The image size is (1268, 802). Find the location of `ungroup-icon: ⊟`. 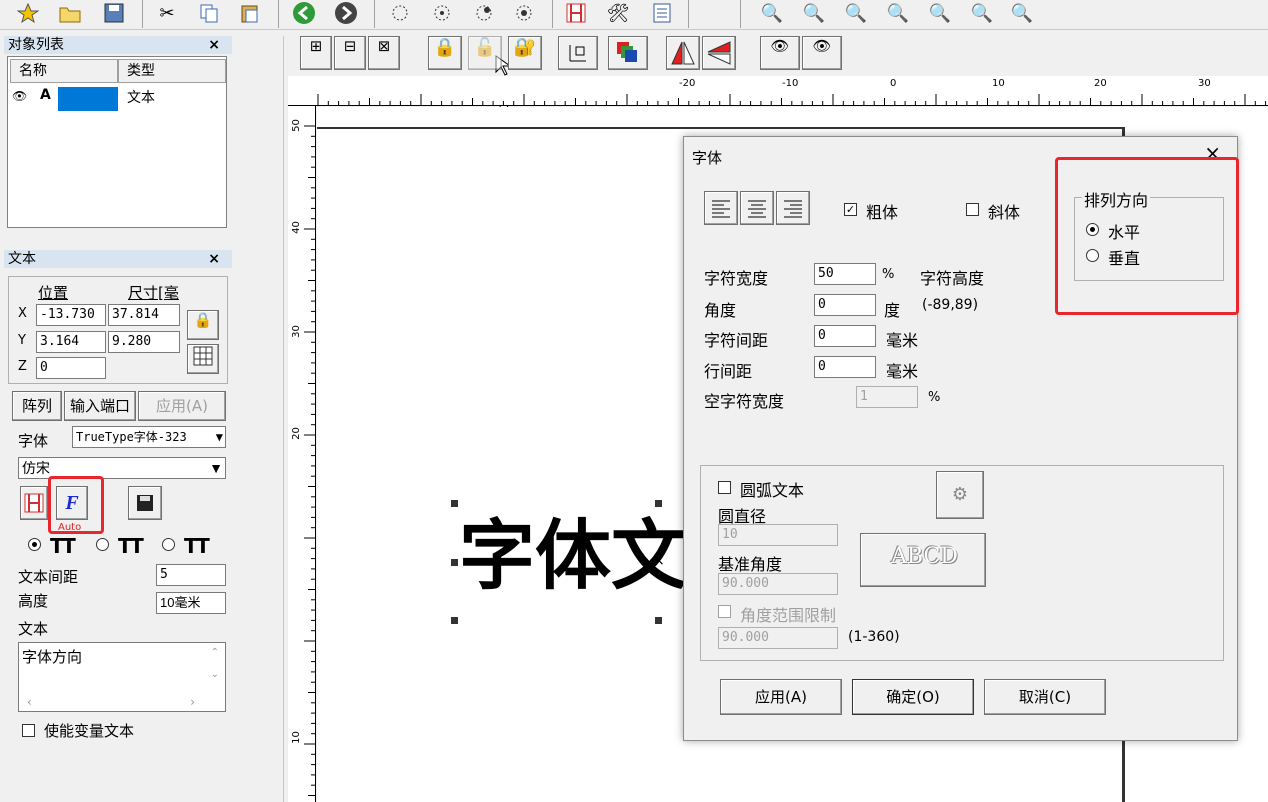

ungroup-icon: ⊟ is located at coordinates (350, 53).